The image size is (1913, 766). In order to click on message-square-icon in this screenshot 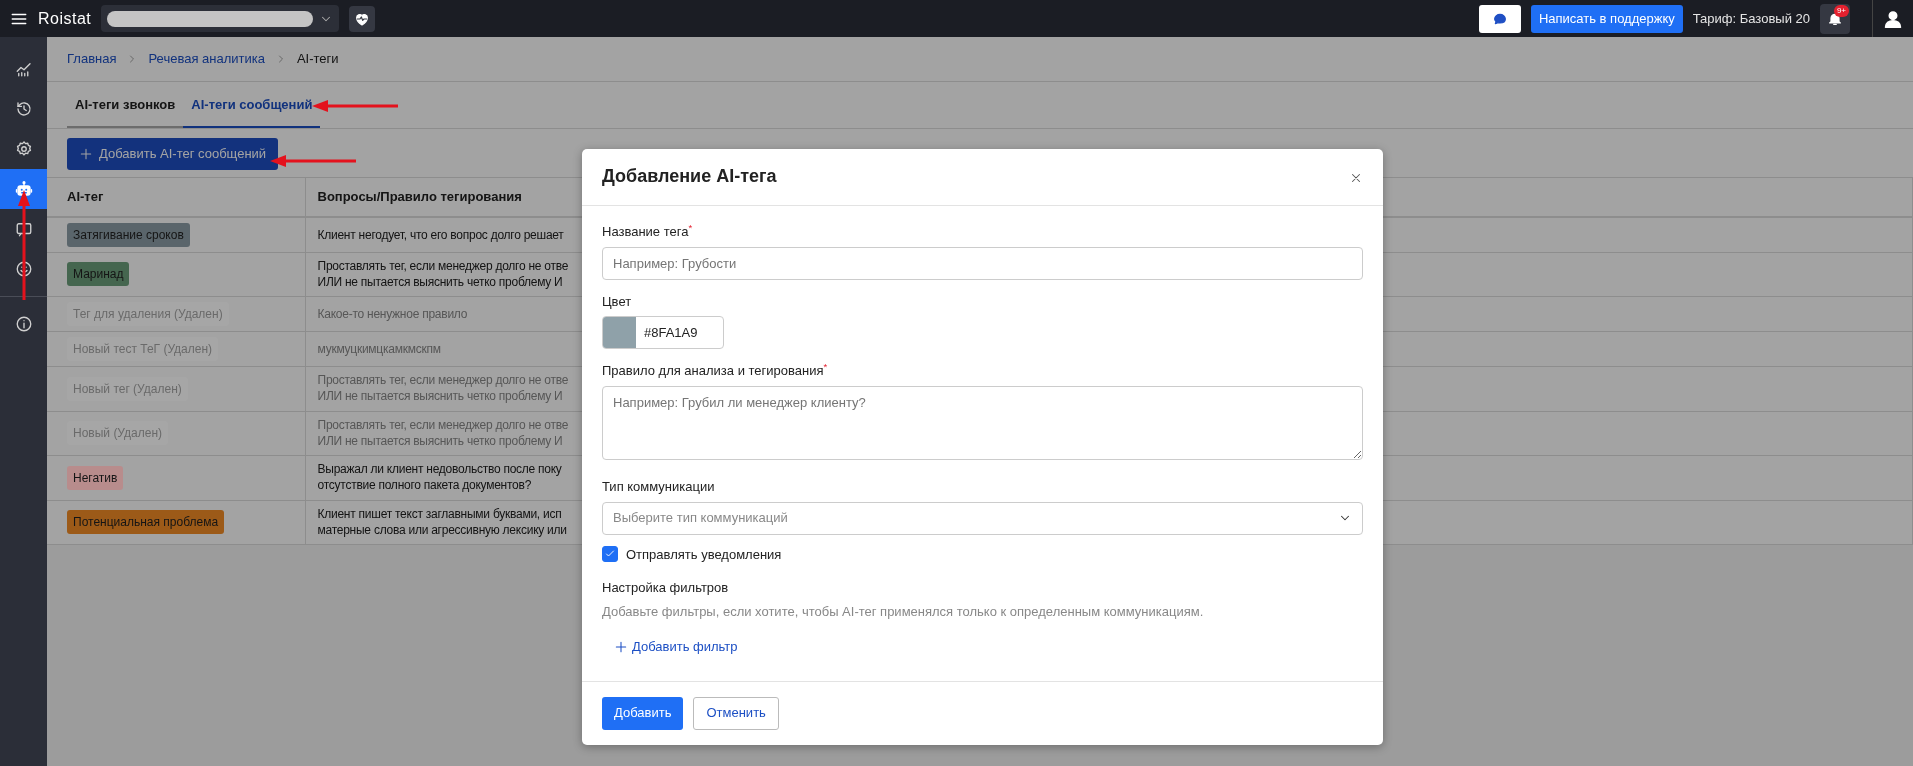, I will do `click(23, 229)`.